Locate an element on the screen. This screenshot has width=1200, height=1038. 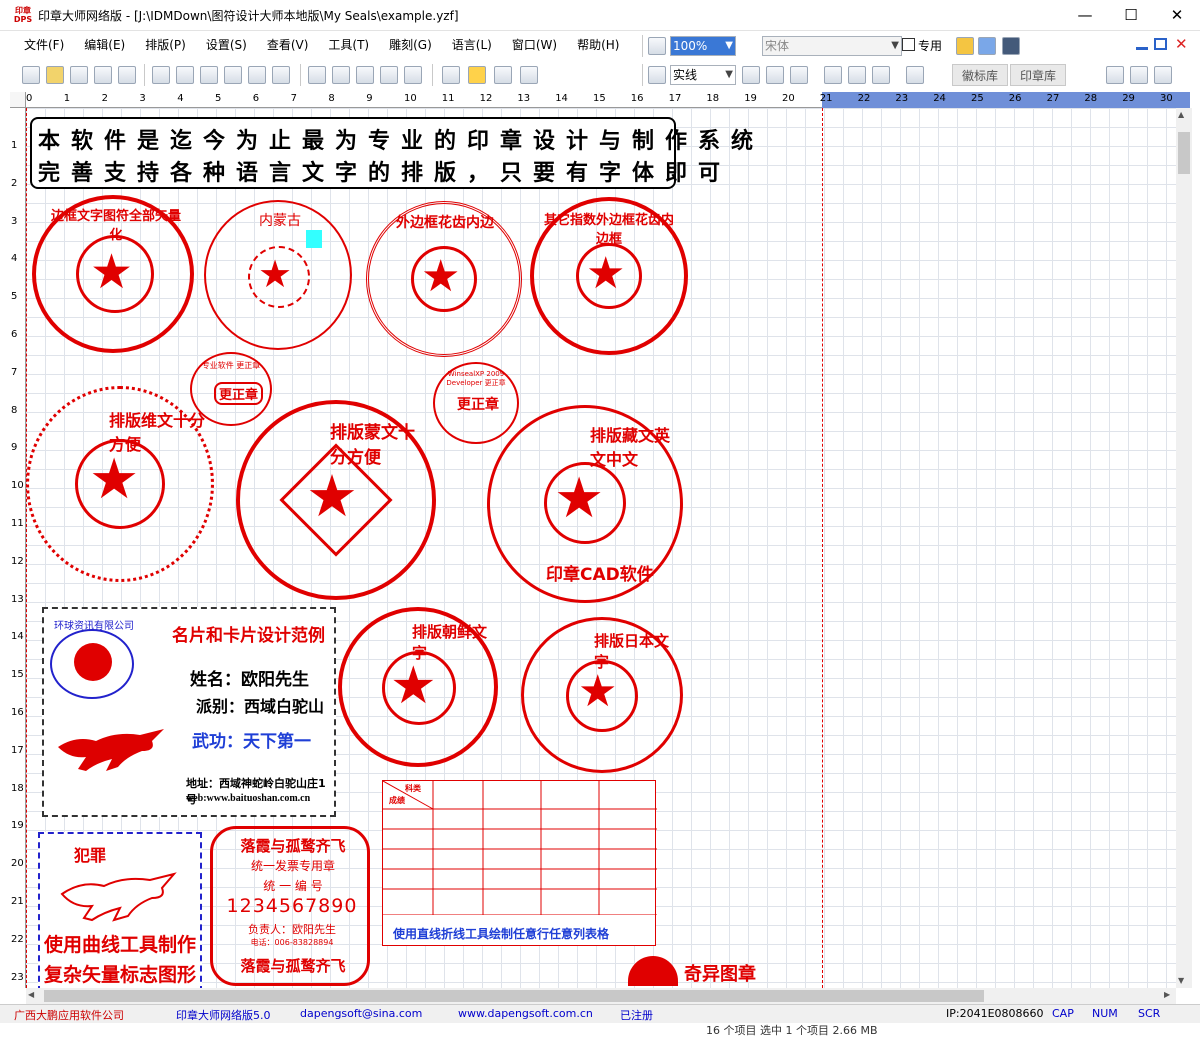
word-icon is located at coordinates (751, 75).